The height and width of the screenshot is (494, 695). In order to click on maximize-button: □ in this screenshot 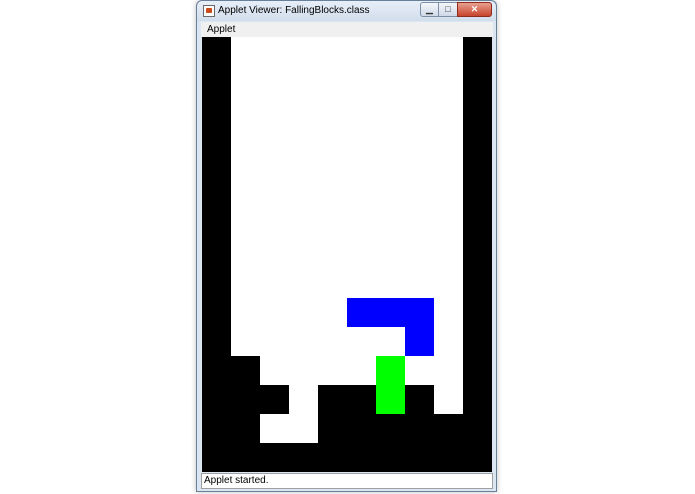, I will do `click(448, 9)`.